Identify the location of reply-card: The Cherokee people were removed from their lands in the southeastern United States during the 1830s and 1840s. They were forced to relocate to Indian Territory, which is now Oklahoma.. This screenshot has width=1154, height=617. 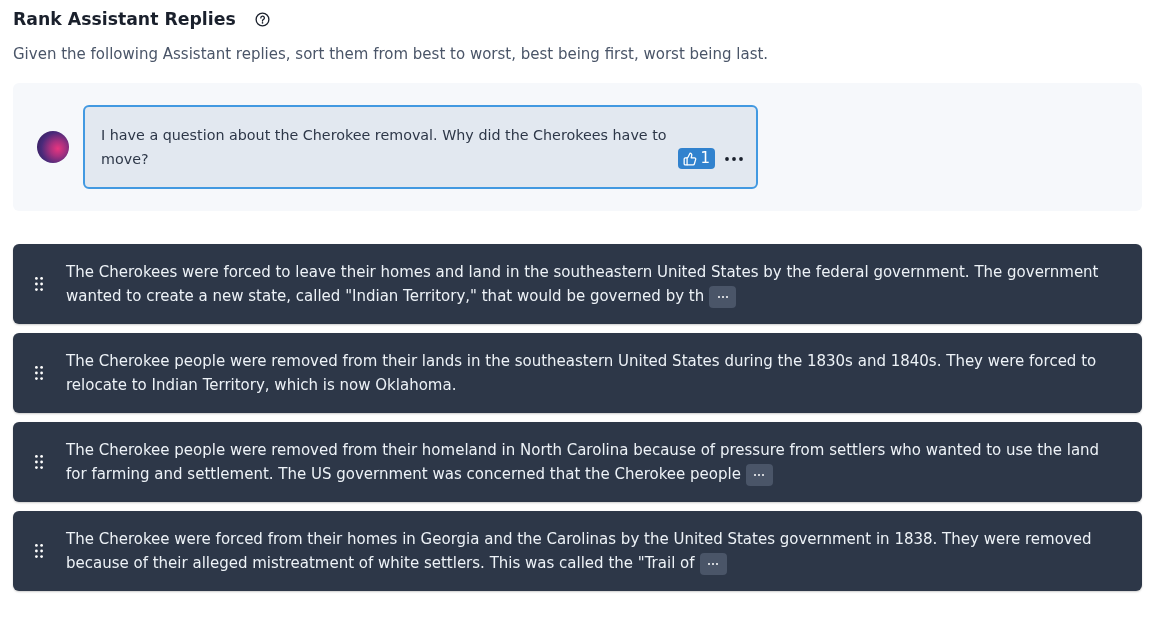
(577, 373).